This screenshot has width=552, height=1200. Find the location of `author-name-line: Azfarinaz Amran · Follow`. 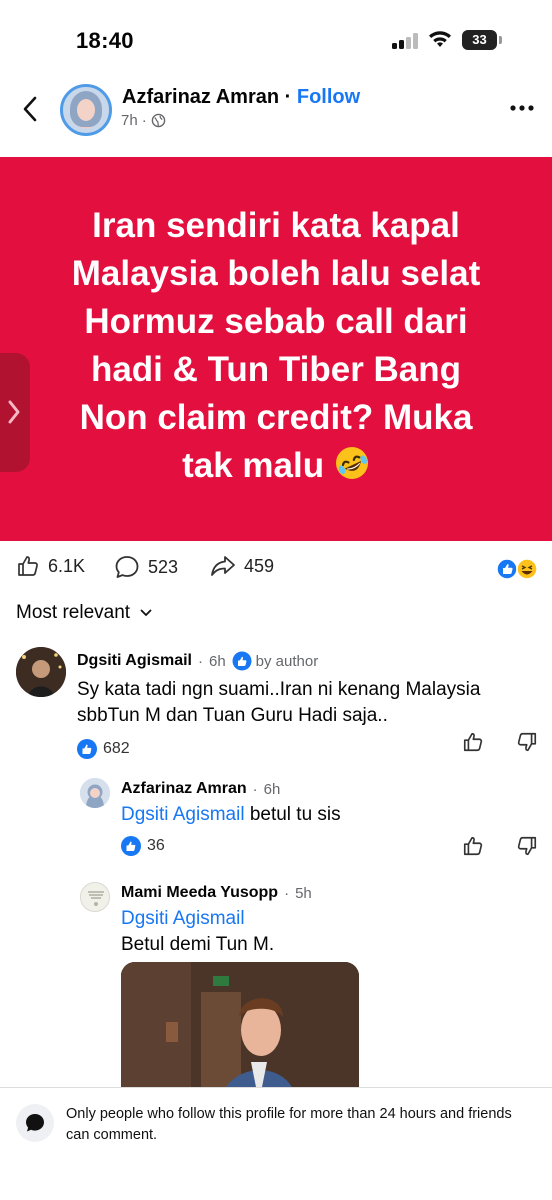

author-name-line: Azfarinaz Amran · Follow is located at coordinates (241, 97).